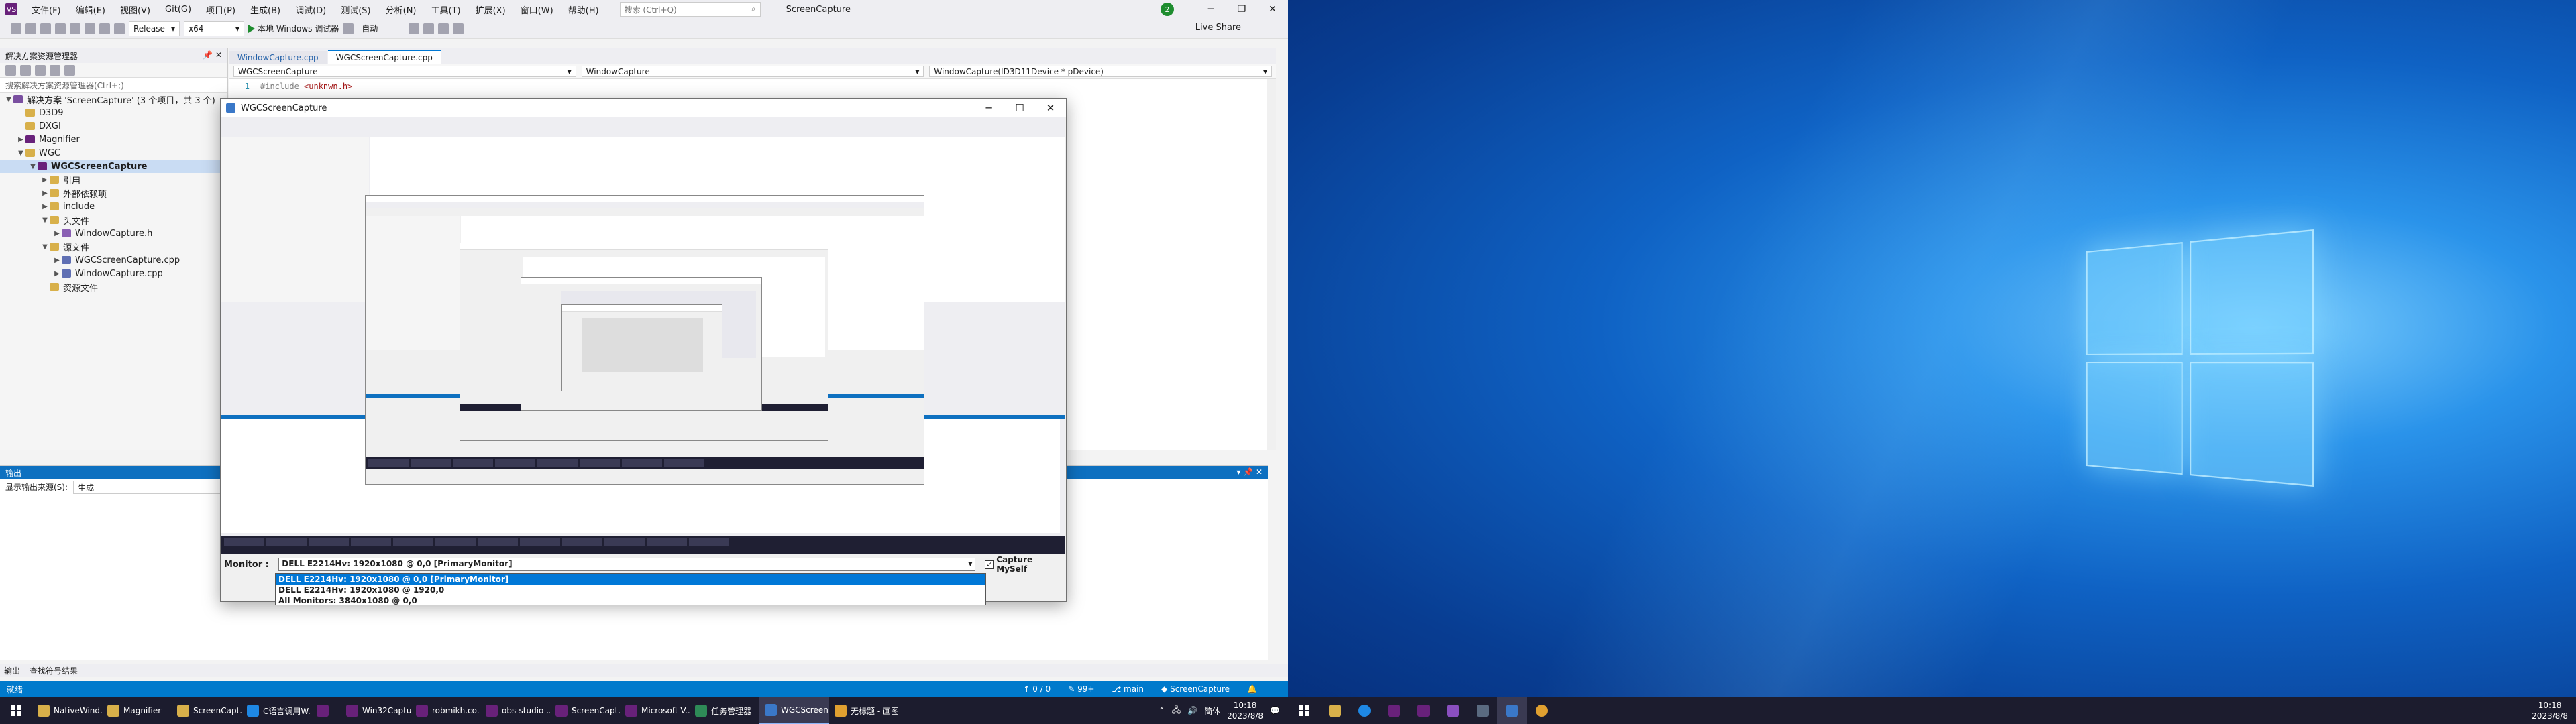 The width and height of the screenshot is (2576, 724). Describe the element at coordinates (348, 28) in the screenshot. I see `start-without-debug-icon` at that location.